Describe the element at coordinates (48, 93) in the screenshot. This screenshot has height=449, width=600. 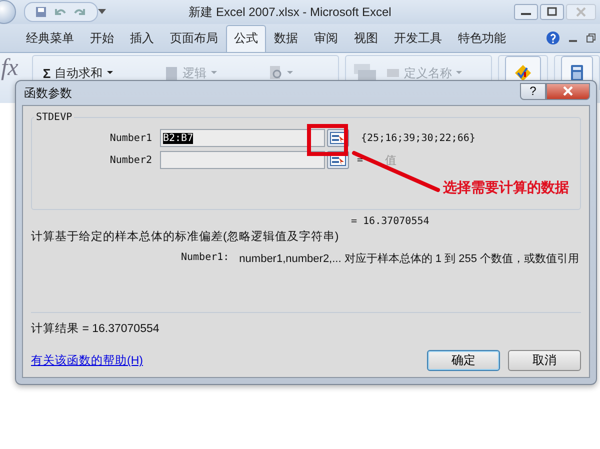
I see `dialog-title: 函数参数` at that location.